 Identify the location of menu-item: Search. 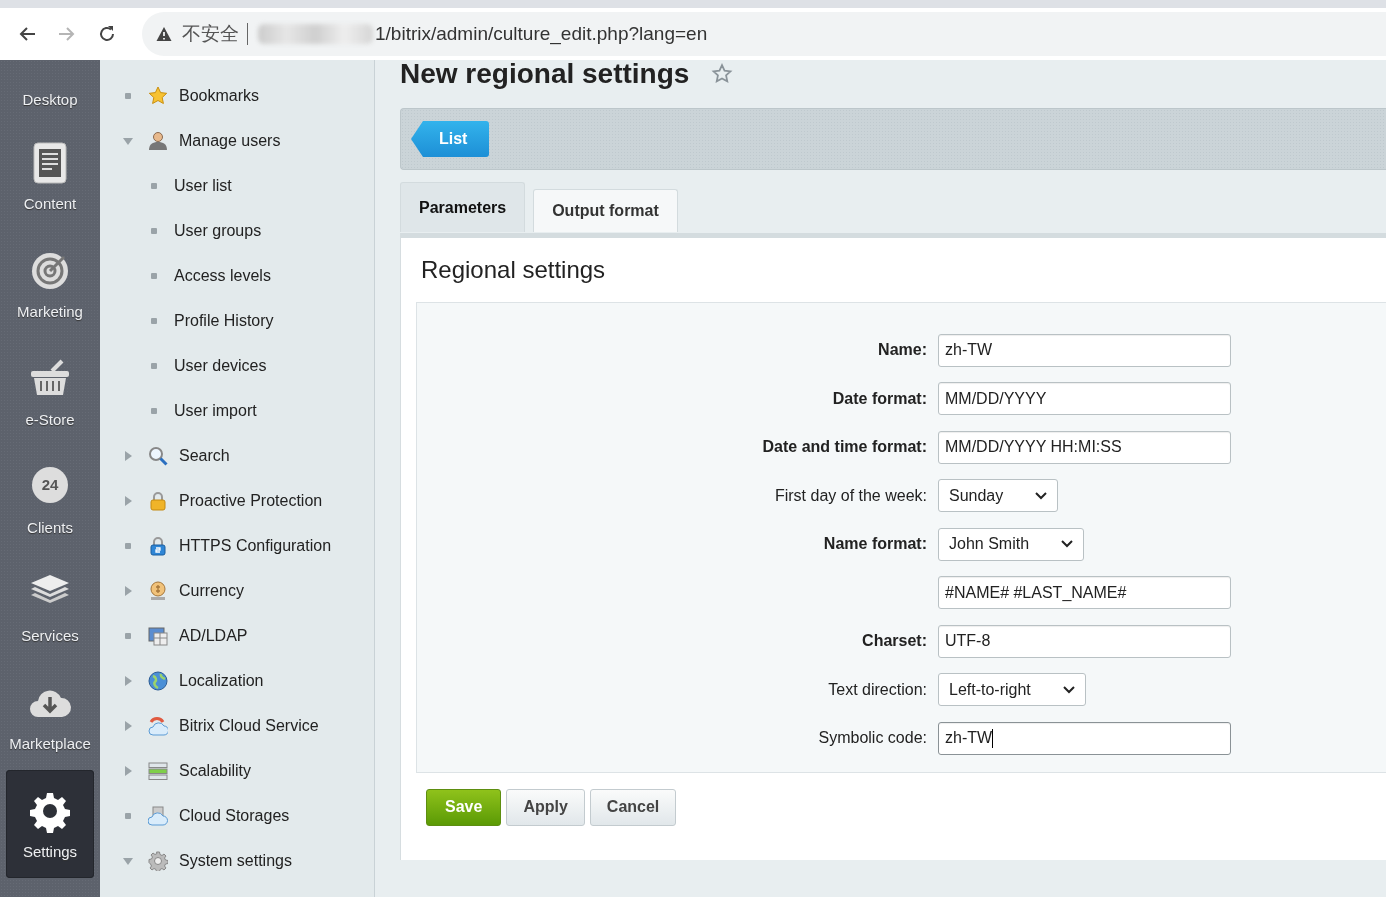
(237, 455).